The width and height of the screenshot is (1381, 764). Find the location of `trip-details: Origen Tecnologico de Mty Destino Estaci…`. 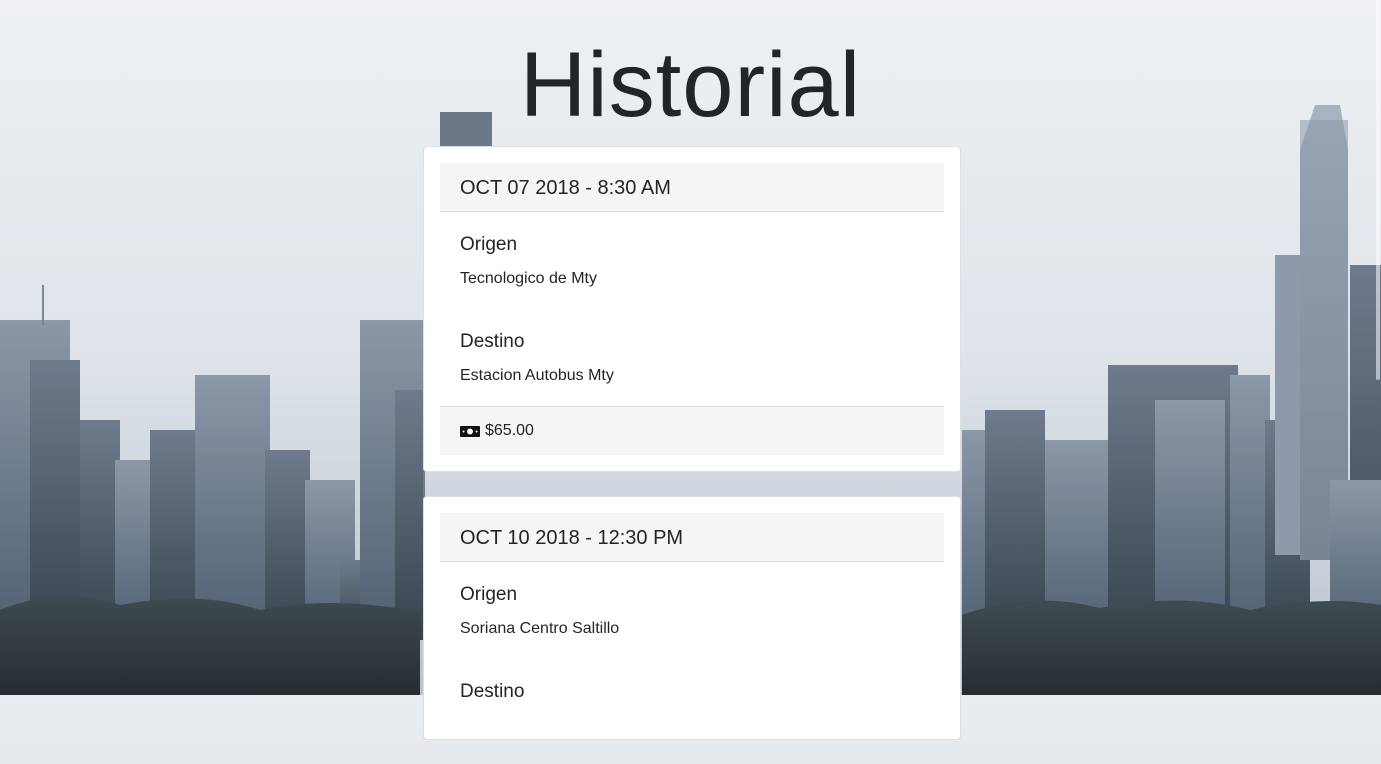

trip-details: Origen Tecnologico de Mty Destino Estaci… is located at coordinates (692, 309).